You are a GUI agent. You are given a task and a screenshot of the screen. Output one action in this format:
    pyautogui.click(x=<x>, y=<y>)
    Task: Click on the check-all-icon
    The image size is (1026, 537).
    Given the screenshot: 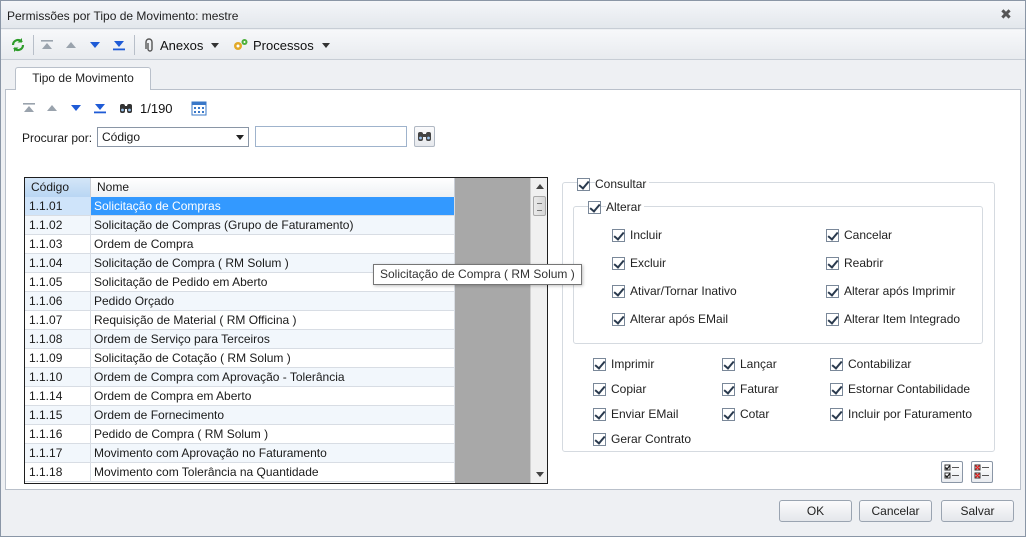 What is the action you would take?
    pyautogui.click(x=951, y=471)
    